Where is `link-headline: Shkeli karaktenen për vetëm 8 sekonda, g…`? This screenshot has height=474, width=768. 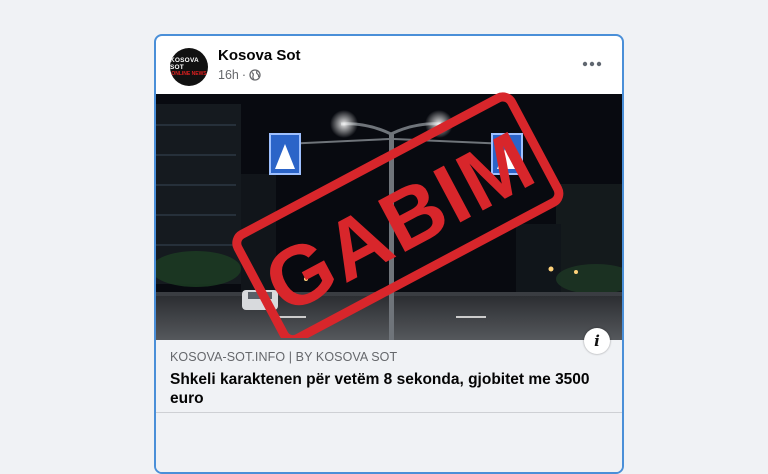
link-headline: Shkeli karaktenen për vetëm 8 sekonda, g… is located at coordinates (390, 389).